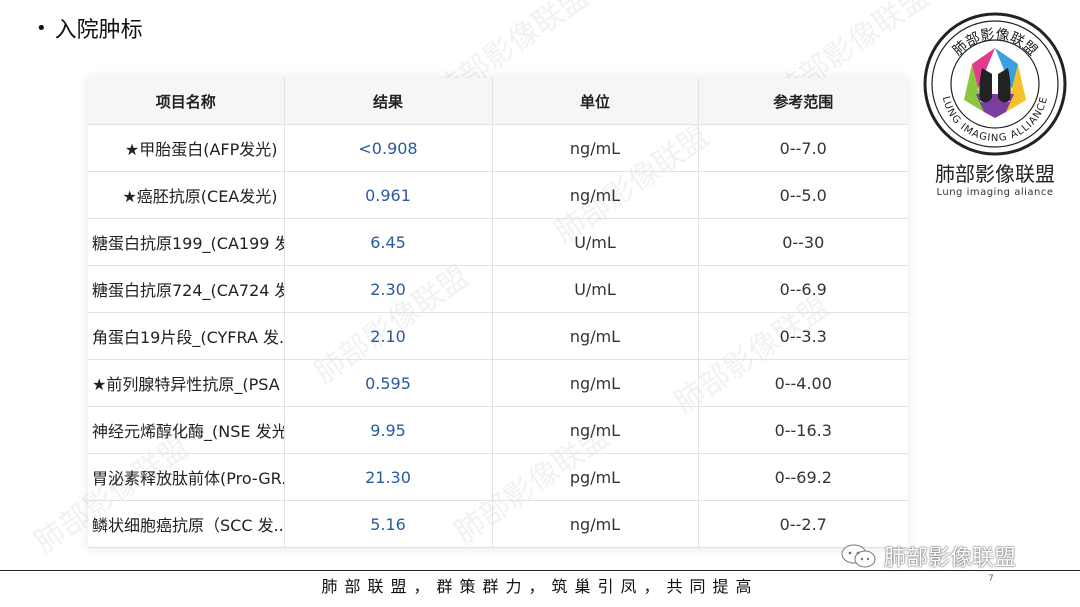 The height and width of the screenshot is (607, 1080). Describe the element at coordinates (803, 383) in the screenshot. I see `item-reference-range: 0--4.00` at that location.